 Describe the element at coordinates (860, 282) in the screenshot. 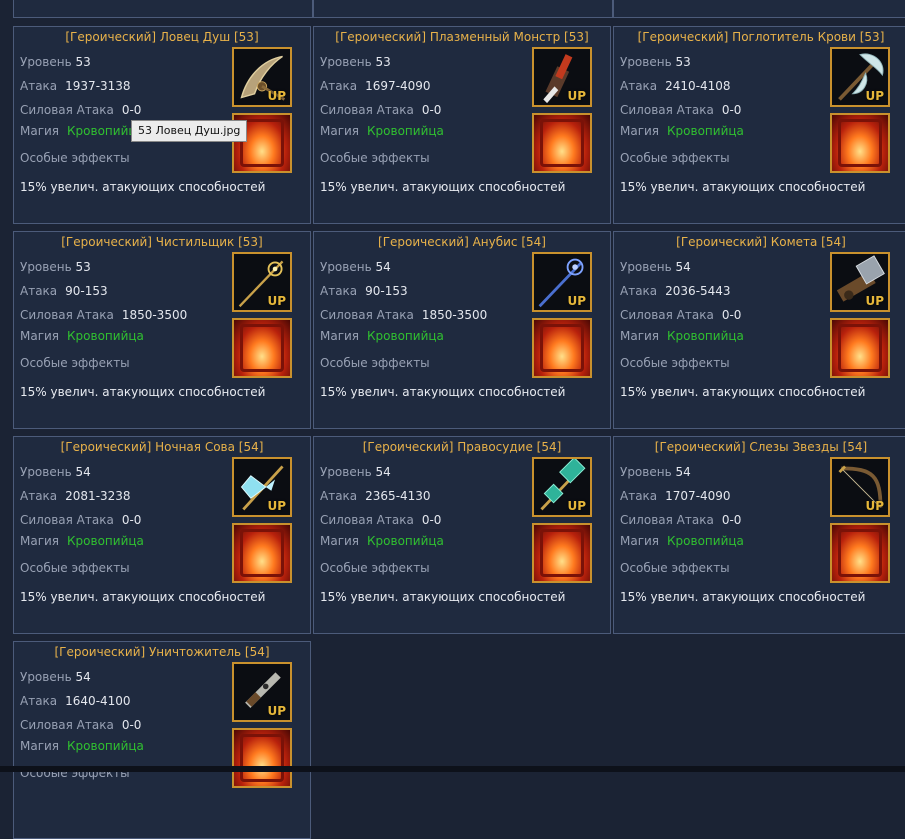

I see `heavy-cannon-icon: UP` at that location.